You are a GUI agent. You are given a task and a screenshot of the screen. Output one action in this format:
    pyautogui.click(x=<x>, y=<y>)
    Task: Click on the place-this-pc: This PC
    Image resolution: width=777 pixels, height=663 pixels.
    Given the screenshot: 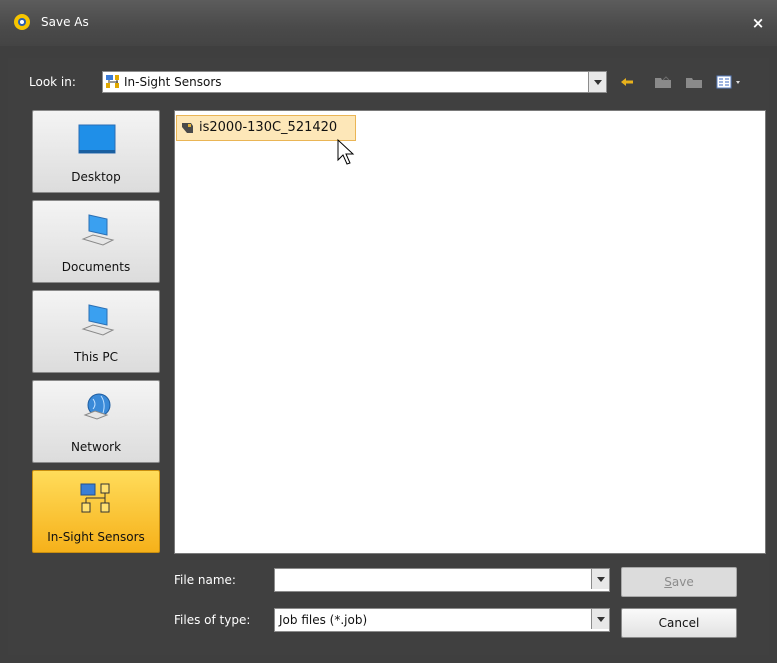 What is the action you would take?
    pyautogui.click(x=96, y=331)
    